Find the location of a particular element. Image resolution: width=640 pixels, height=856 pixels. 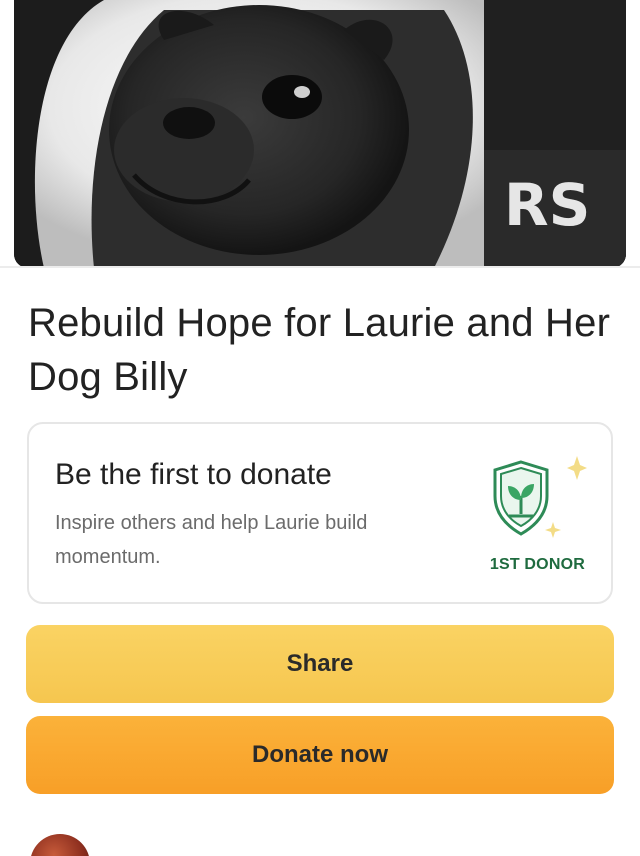

svg-text: RS is located at coordinates (547, 205).